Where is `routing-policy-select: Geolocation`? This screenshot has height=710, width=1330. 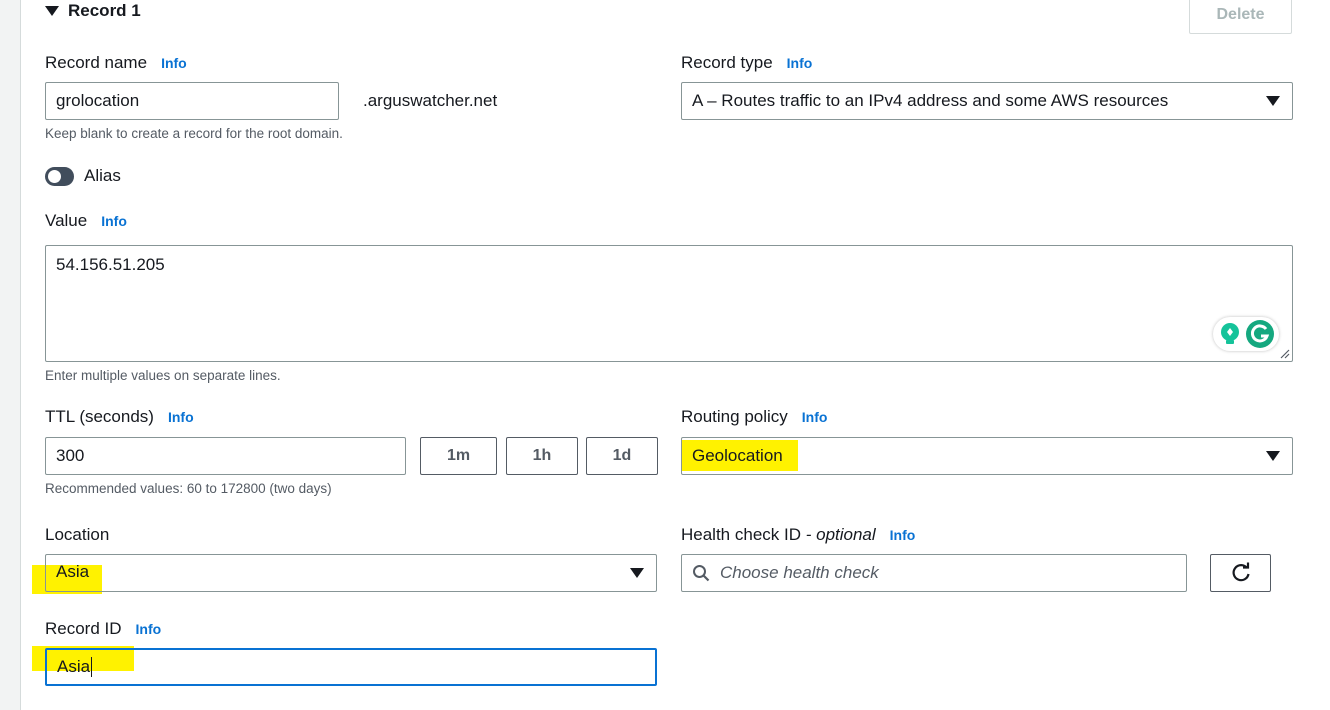 routing-policy-select: Geolocation is located at coordinates (987, 456).